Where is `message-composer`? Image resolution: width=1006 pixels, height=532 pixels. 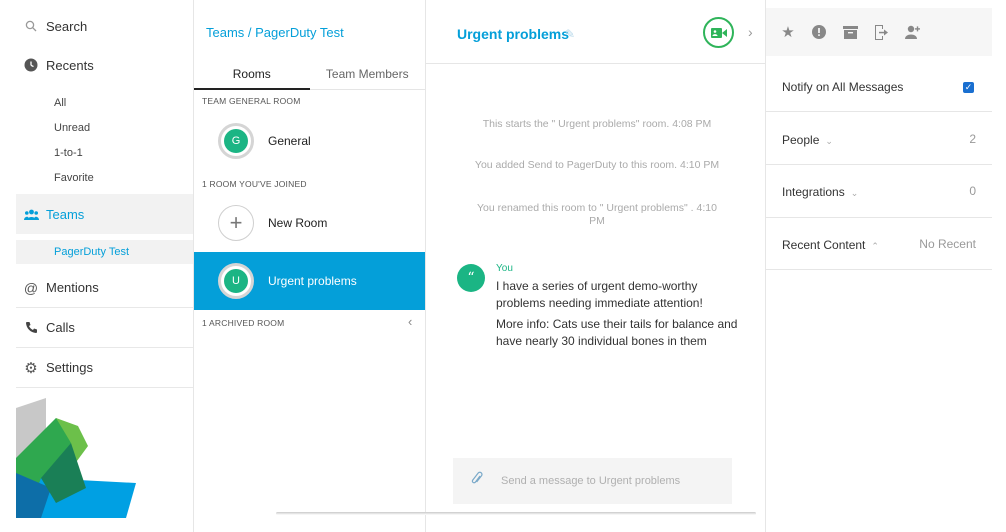
message-composer is located at coordinates (592, 481).